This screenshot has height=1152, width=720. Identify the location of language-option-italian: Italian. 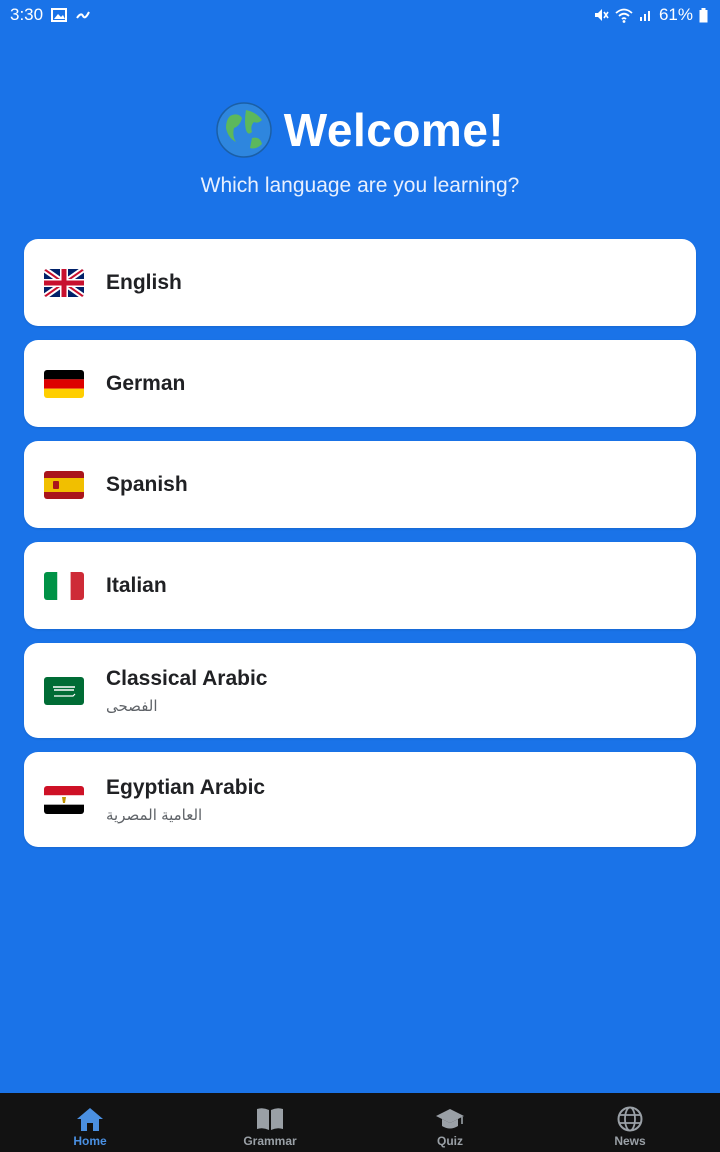
(360, 585).